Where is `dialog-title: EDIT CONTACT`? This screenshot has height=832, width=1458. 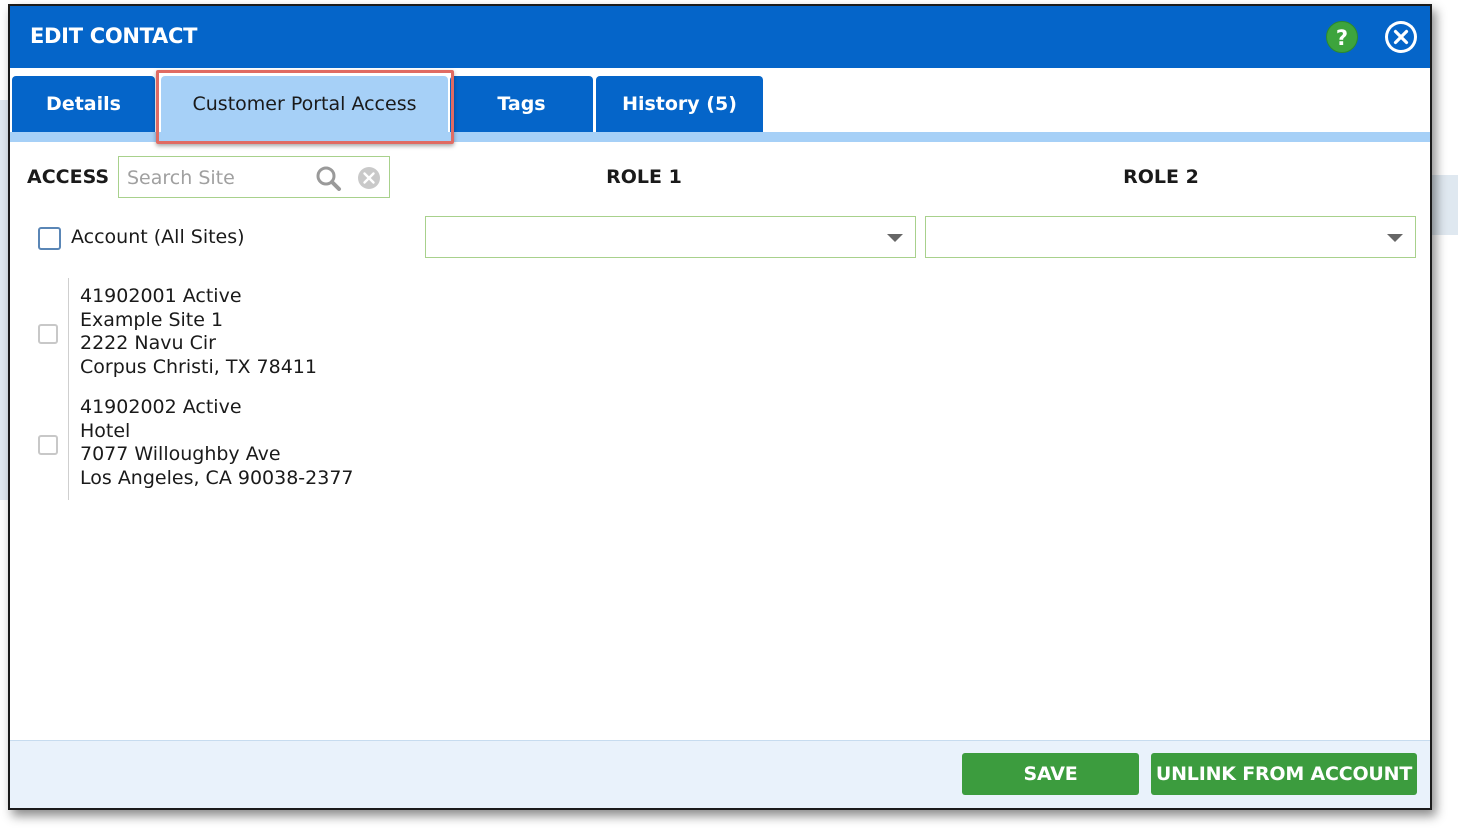 dialog-title: EDIT CONTACT is located at coordinates (114, 36).